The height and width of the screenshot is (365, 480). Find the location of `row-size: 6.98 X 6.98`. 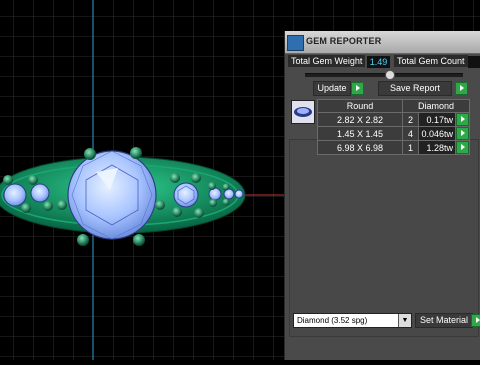

row-size: 6.98 X 6.98 is located at coordinates (360, 147).